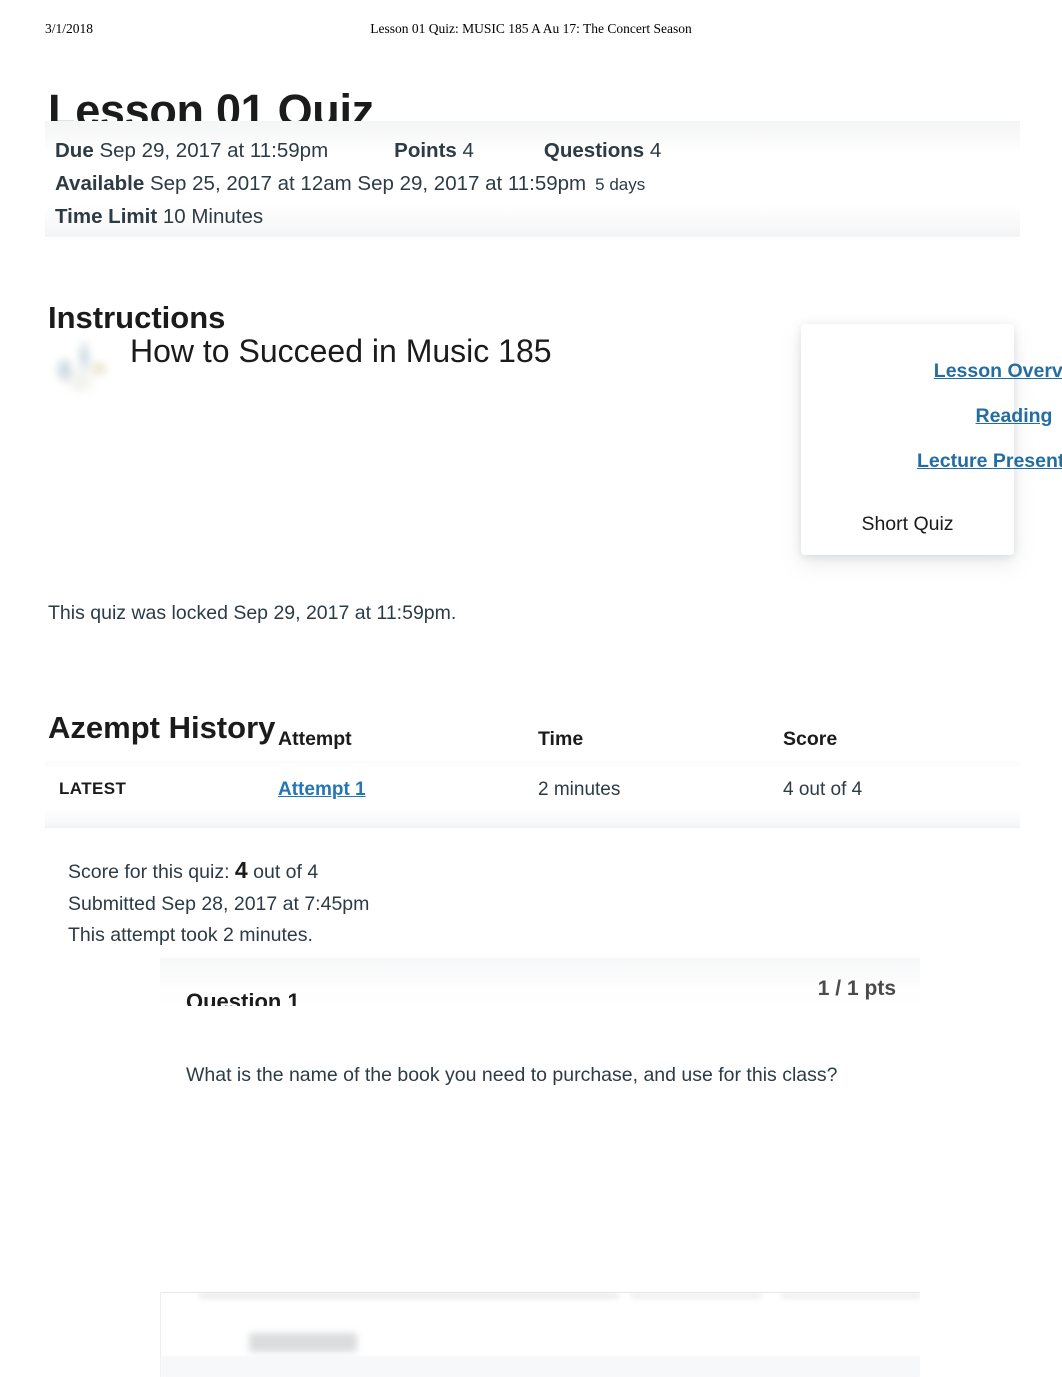 This screenshot has width=1062, height=1377. Describe the element at coordinates (303, 1342) in the screenshot. I see `answer-label-blurred` at that location.